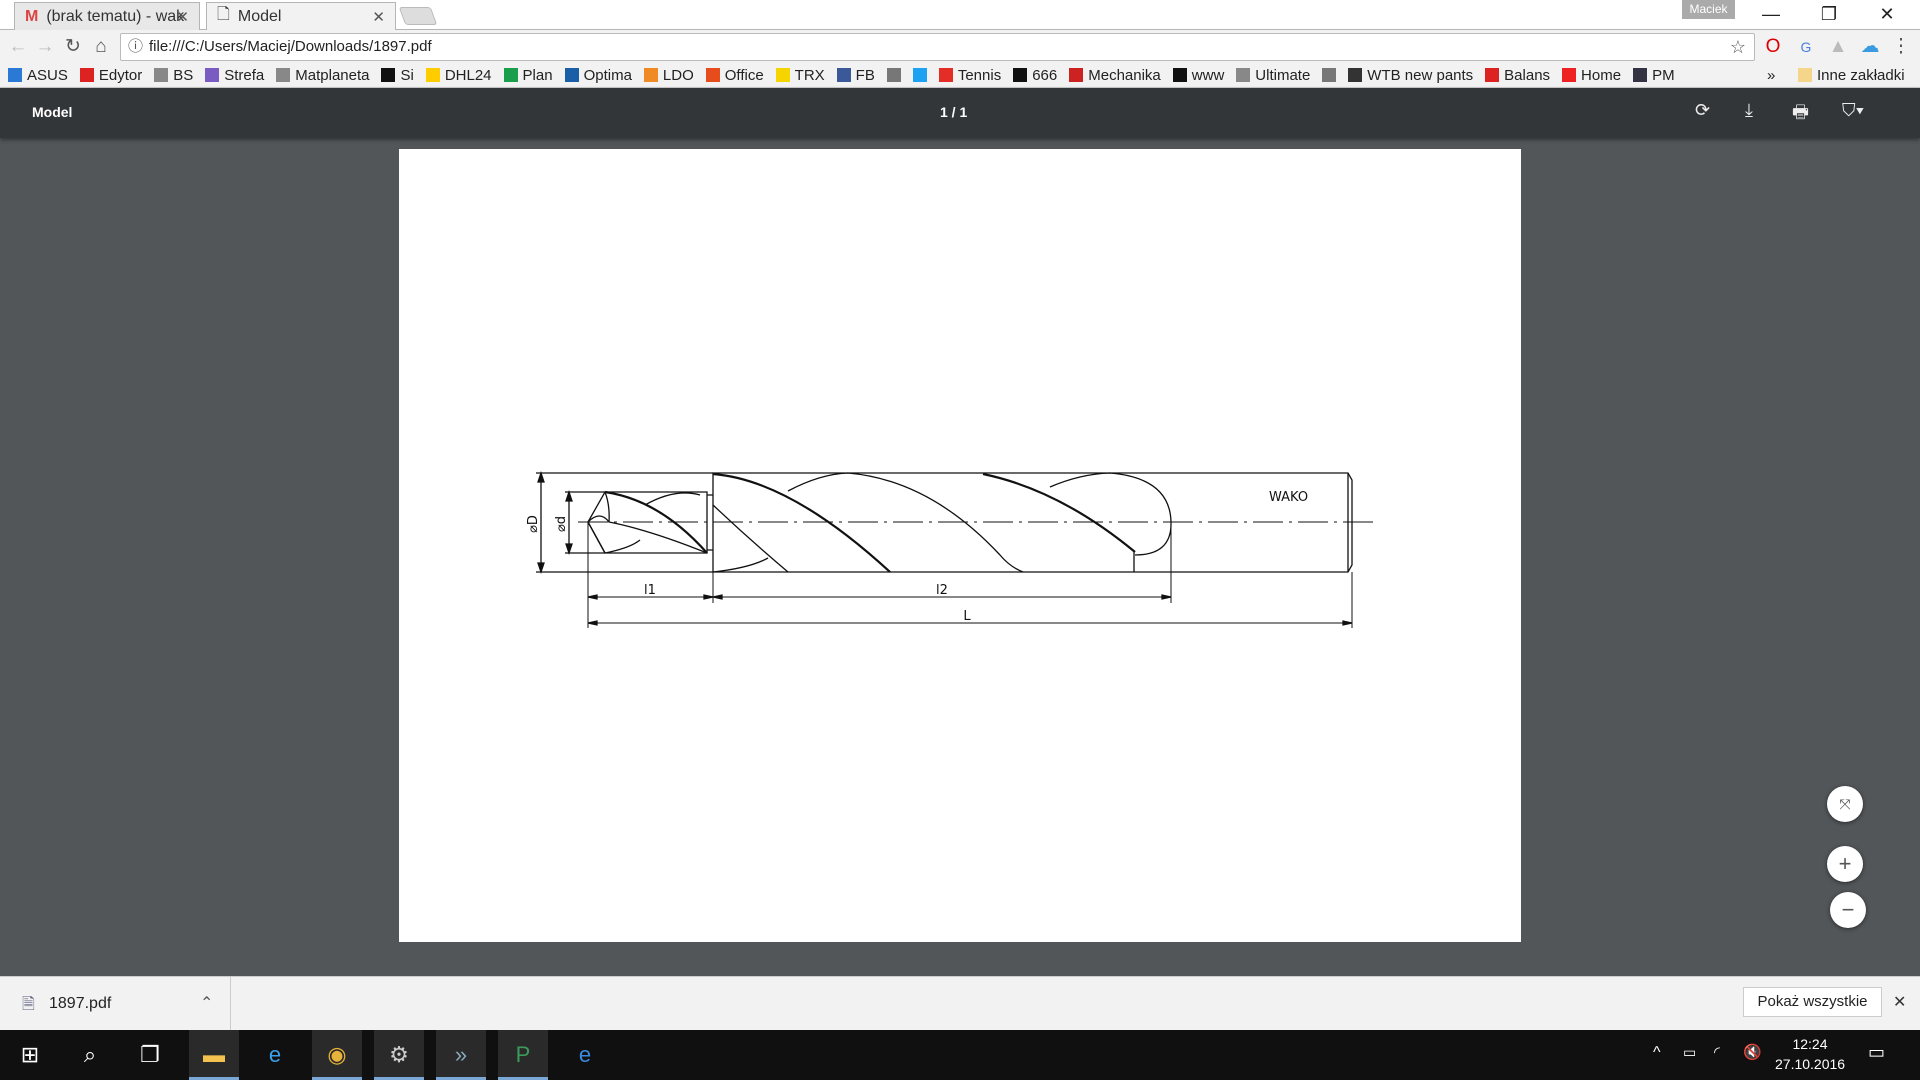 The width and height of the screenshot is (1920, 1080). What do you see at coordinates (523, 1055) in the screenshot?
I see `project-icon: P` at bounding box center [523, 1055].